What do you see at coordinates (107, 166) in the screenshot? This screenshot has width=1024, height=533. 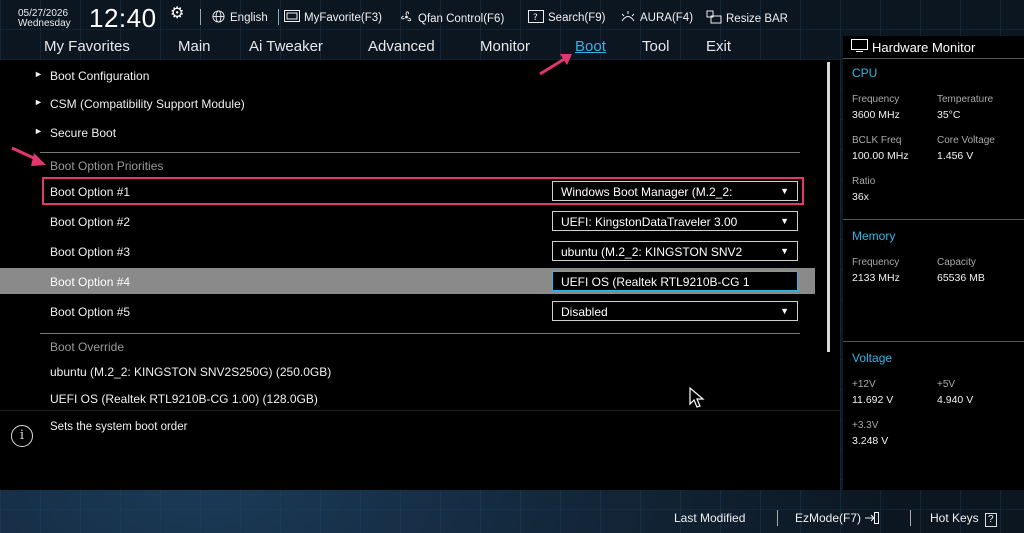 I see `boot-priorities-title: Boot Option Priorities` at bounding box center [107, 166].